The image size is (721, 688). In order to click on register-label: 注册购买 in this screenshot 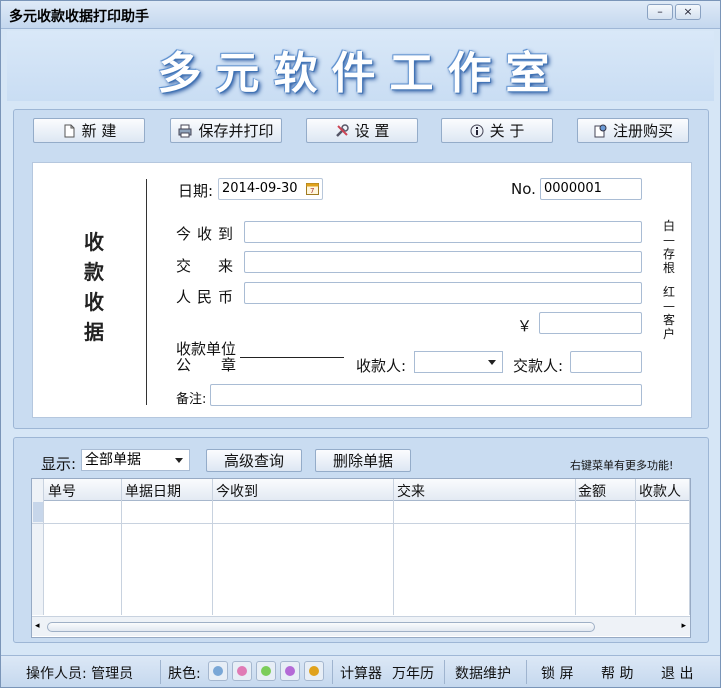, I will do `click(642, 131)`.